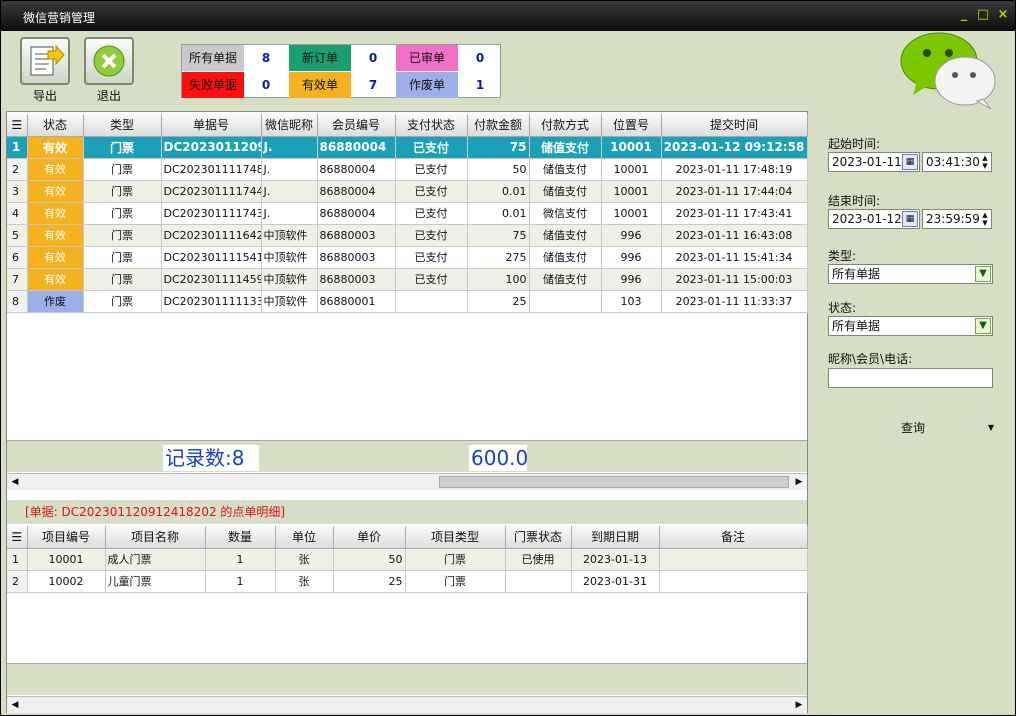  I want to click on detail-col-ticket-status: 门票状态, so click(538, 537).